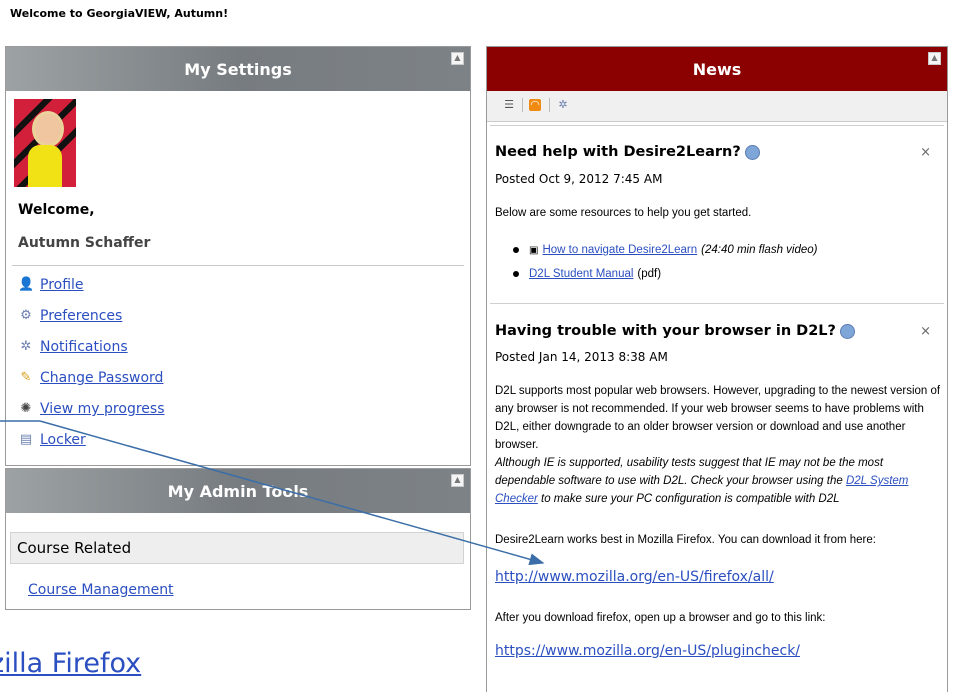 This screenshot has height=692, width=955. What do you see at coordinates (101, 378) in the screenshot?
I see `change-password-link: Change Password` at bounding box center [101, 378].